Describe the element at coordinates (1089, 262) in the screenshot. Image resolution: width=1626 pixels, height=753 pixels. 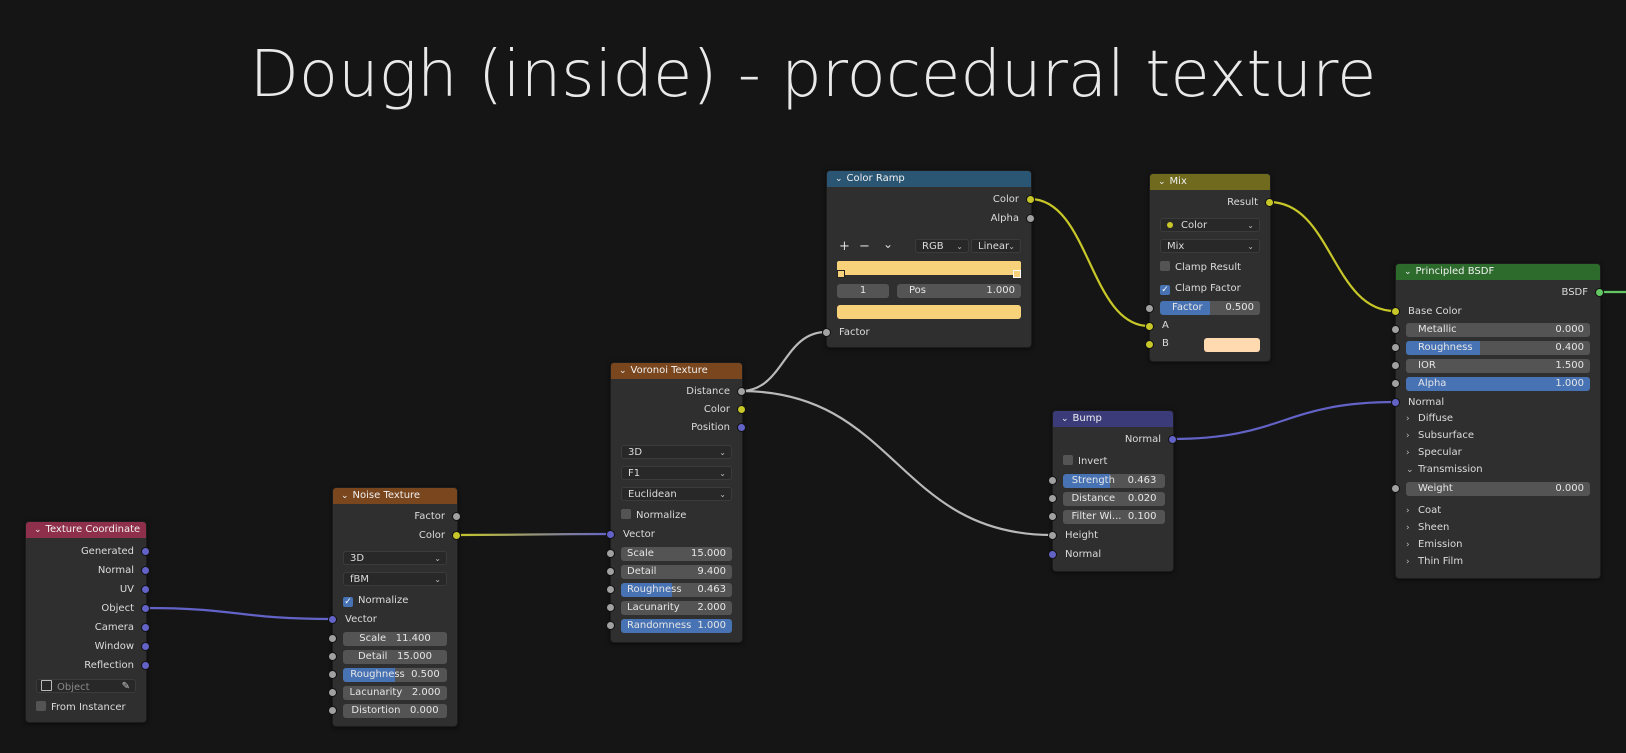
I see `link-ramp-color-to-mix-a` at that location.